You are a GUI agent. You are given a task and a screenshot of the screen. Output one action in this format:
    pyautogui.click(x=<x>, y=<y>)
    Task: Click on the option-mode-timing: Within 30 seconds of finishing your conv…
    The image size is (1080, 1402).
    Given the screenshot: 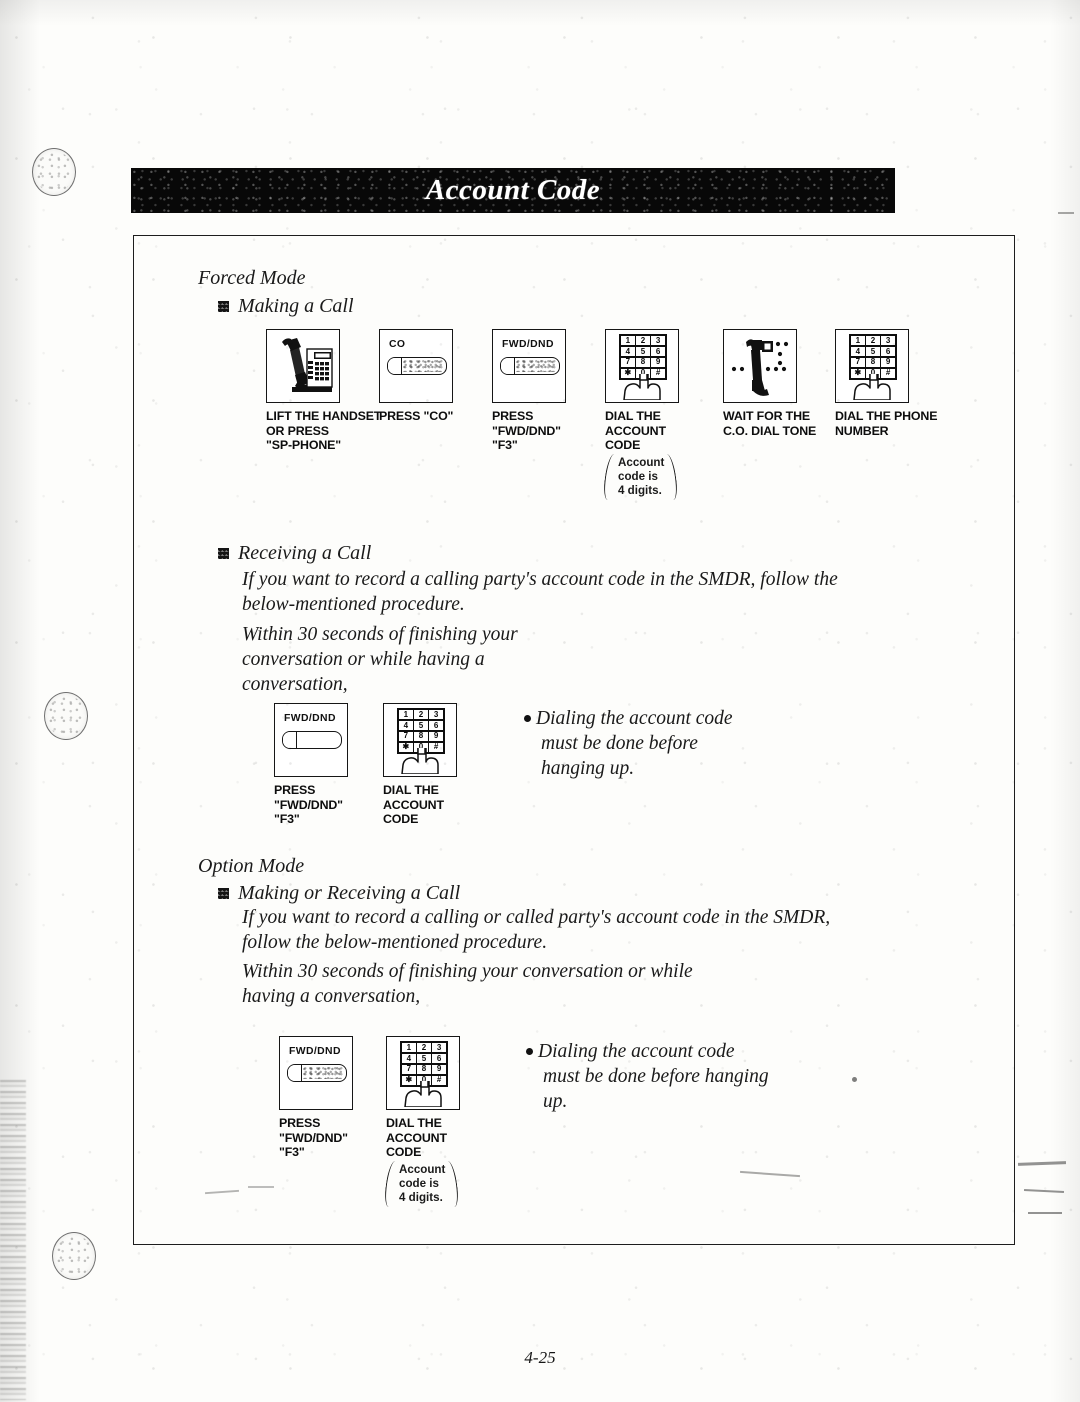 What is the action you would take?
    pyautogui.click(x=467, y=984)
    